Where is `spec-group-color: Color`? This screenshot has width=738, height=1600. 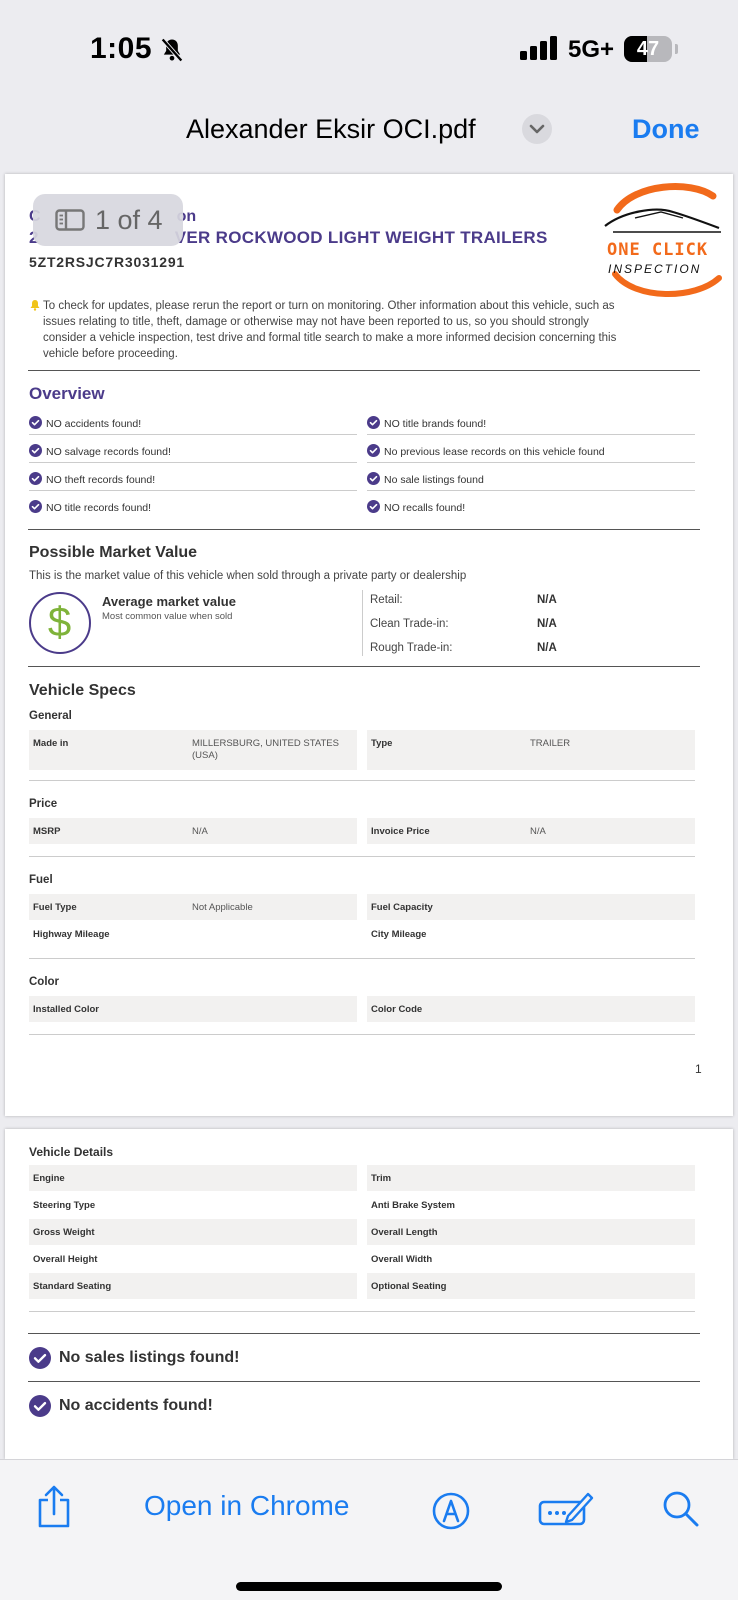 spec-group-color: Color is located at coordinates (44, 982).